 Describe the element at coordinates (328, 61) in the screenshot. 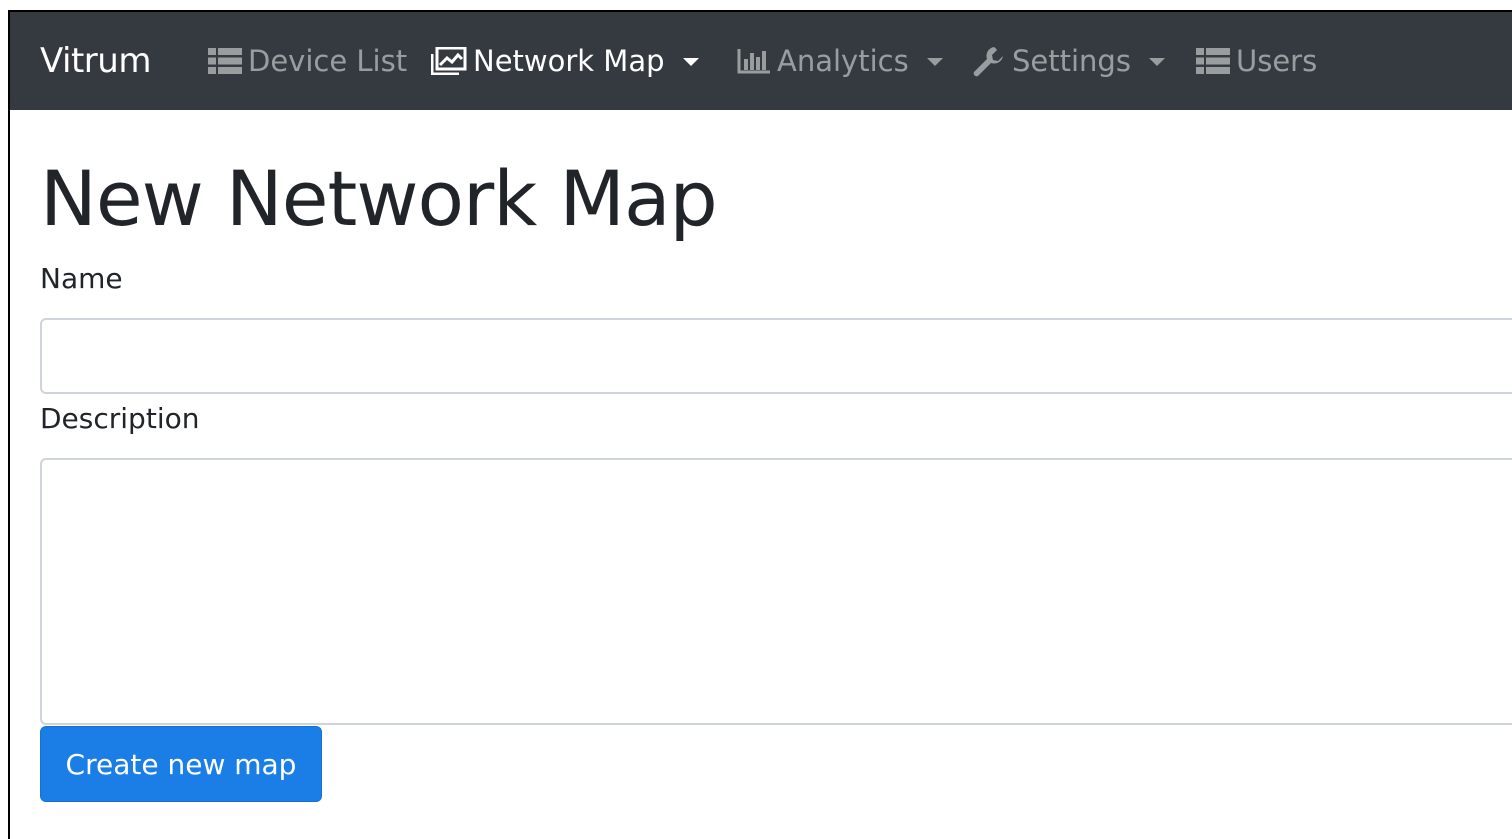

I see `nav-device-list-label: Device List` at that location.